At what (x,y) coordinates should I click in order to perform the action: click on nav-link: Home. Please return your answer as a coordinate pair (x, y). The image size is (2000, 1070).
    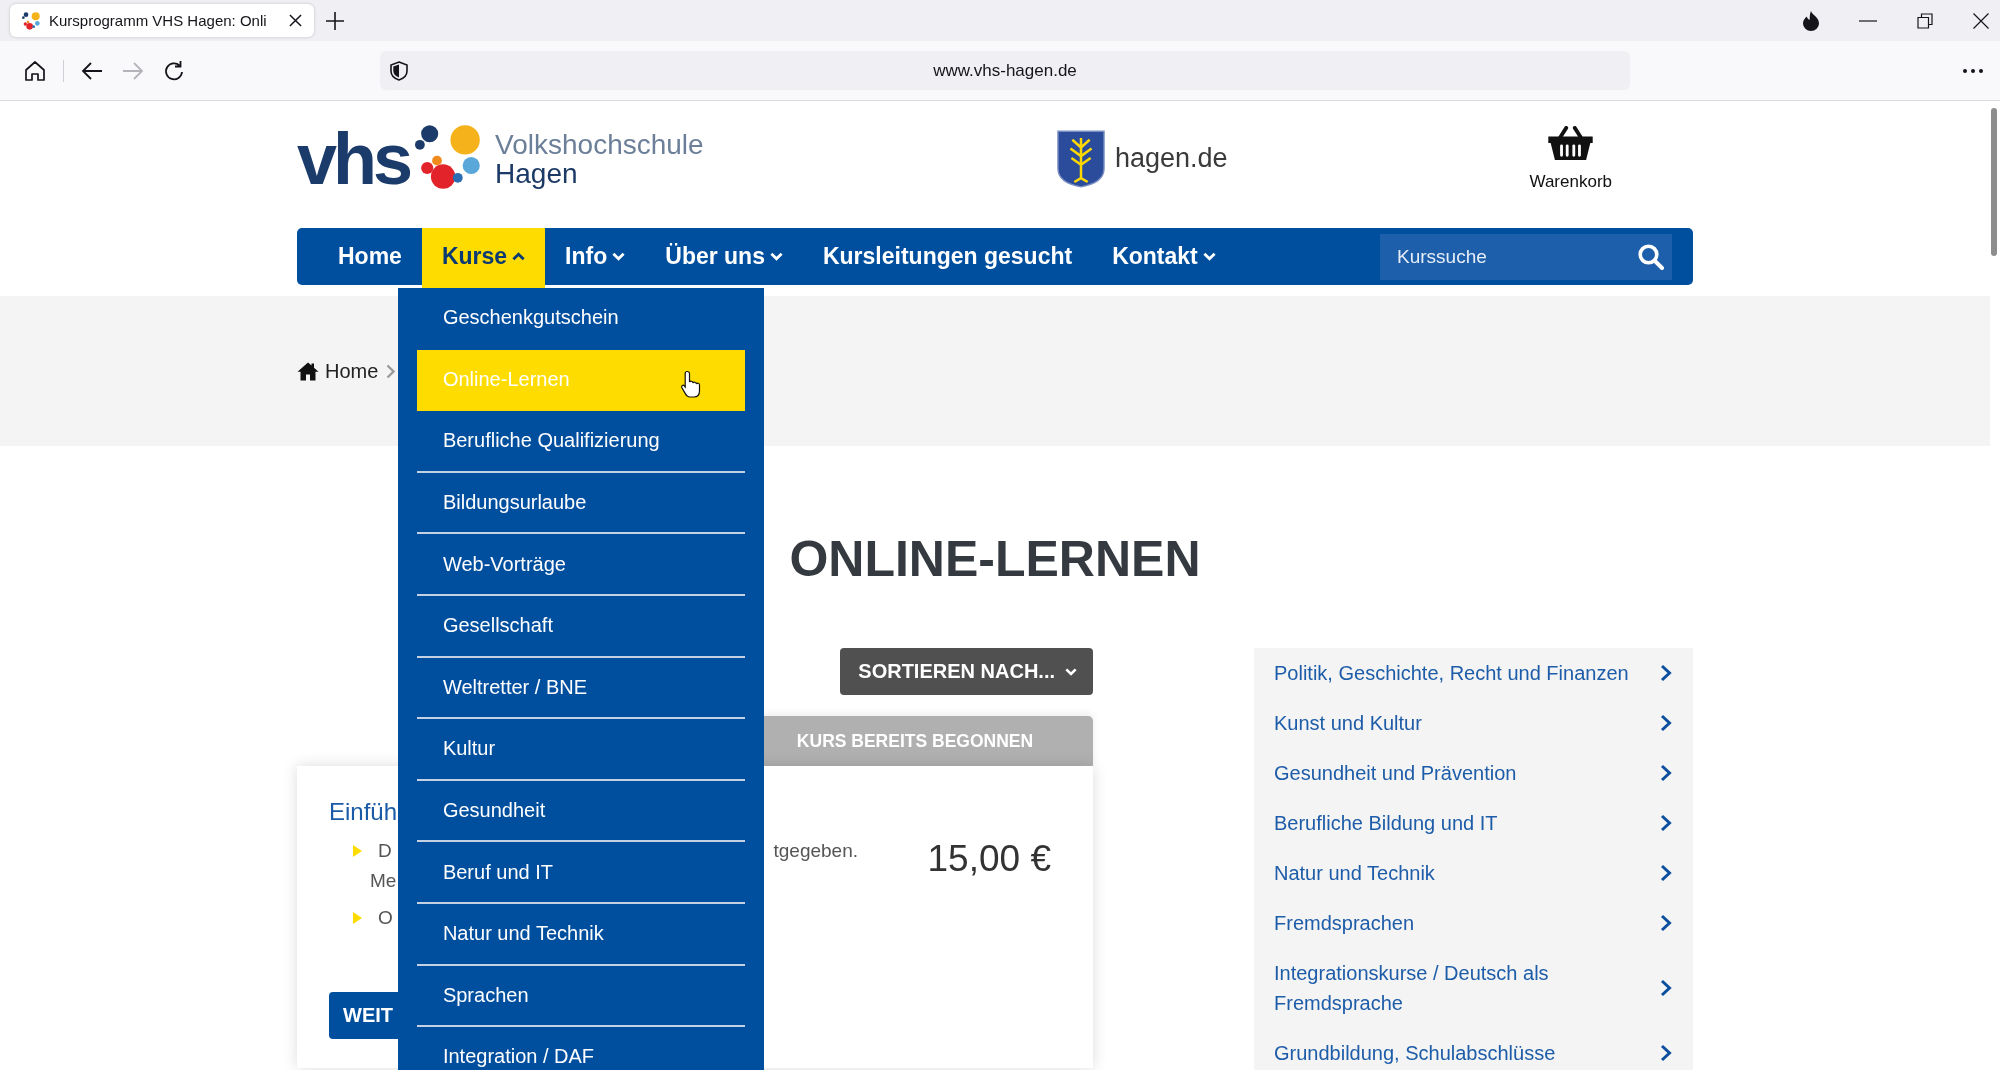
    Looking at the image, I should click on (370, 256).